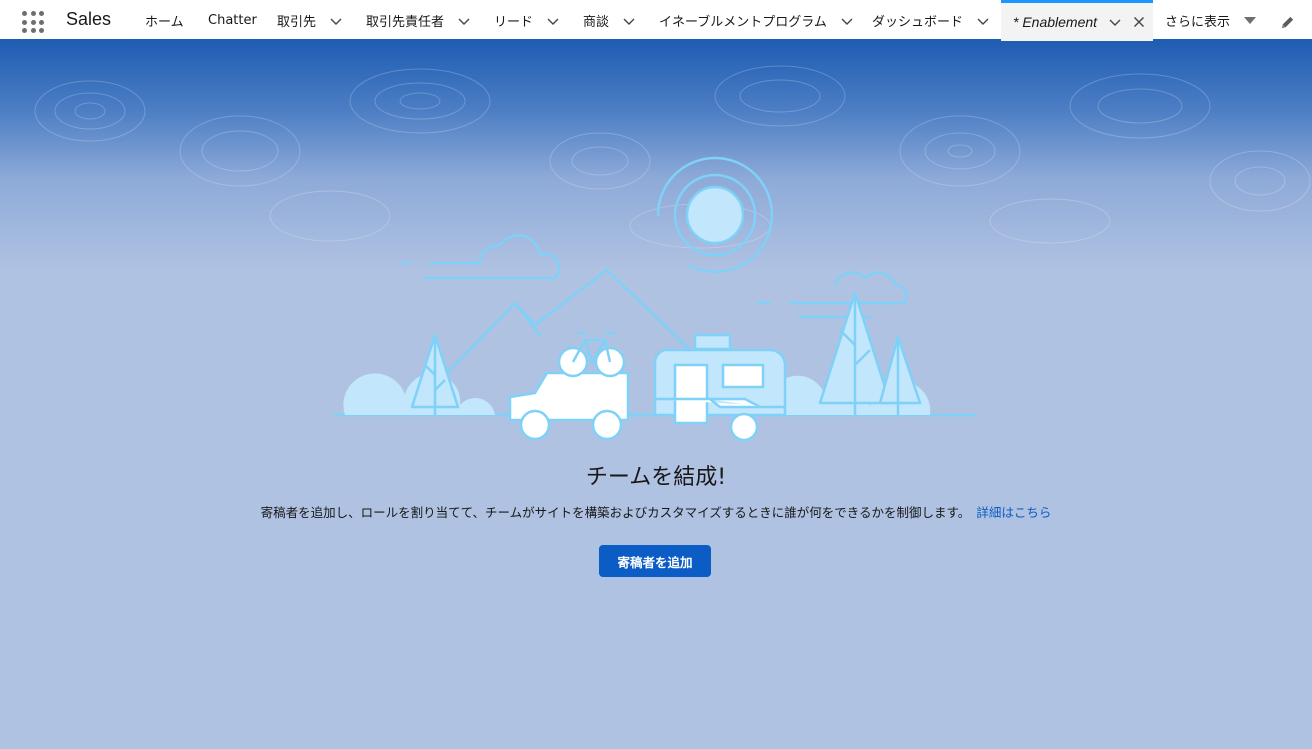  What do you see at coordinates (1198, 22) in the screenshot?
I see `more-label: さらに表示` at bounding box center [1198, 22].